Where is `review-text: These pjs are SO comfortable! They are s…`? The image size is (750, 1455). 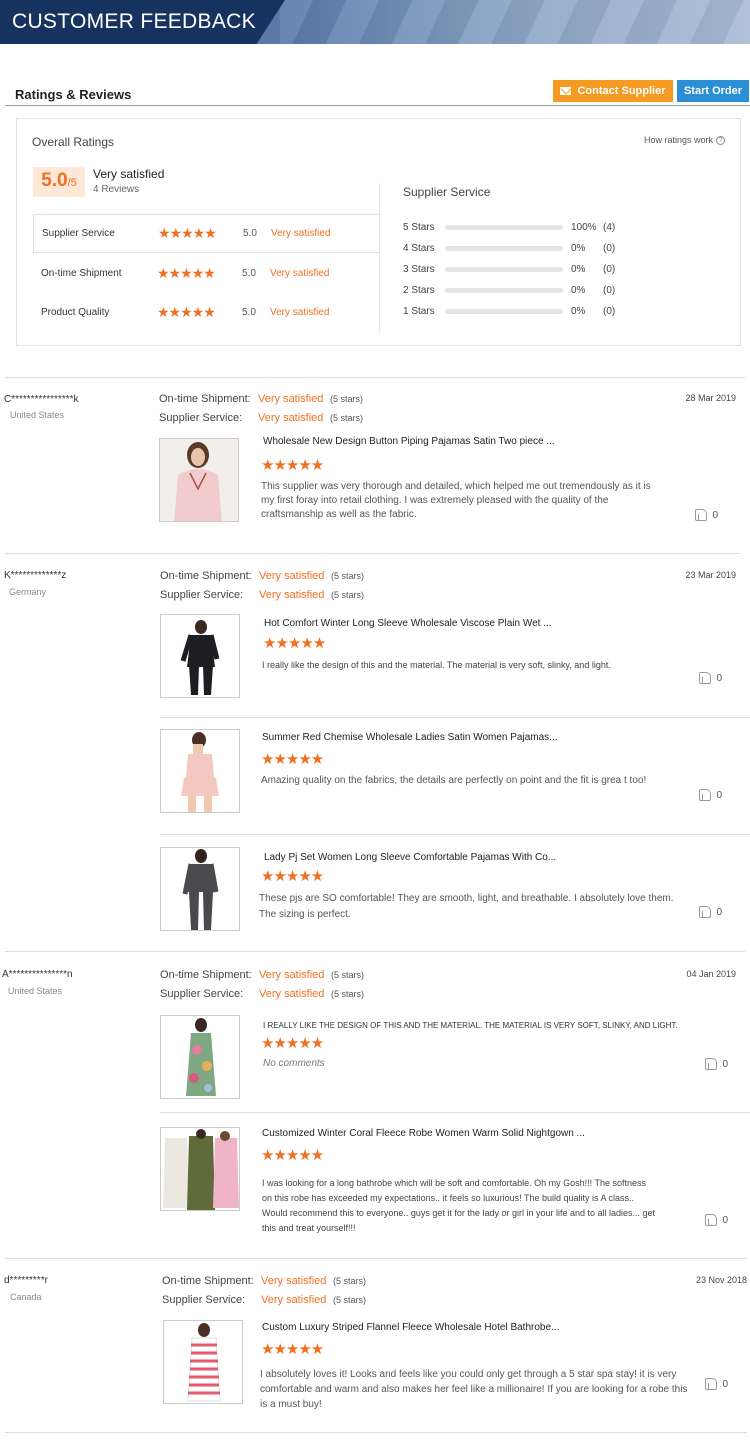
review-text: These pjs are SO comfortable! They are s… is located at coordinates (466, 906).